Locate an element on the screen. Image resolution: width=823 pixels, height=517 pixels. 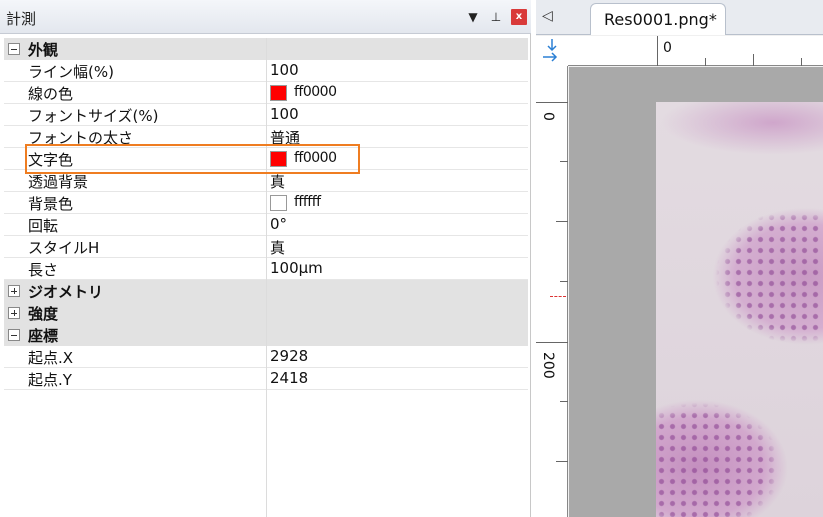
property-name: 起点.X is located at coordinates (51, 358).